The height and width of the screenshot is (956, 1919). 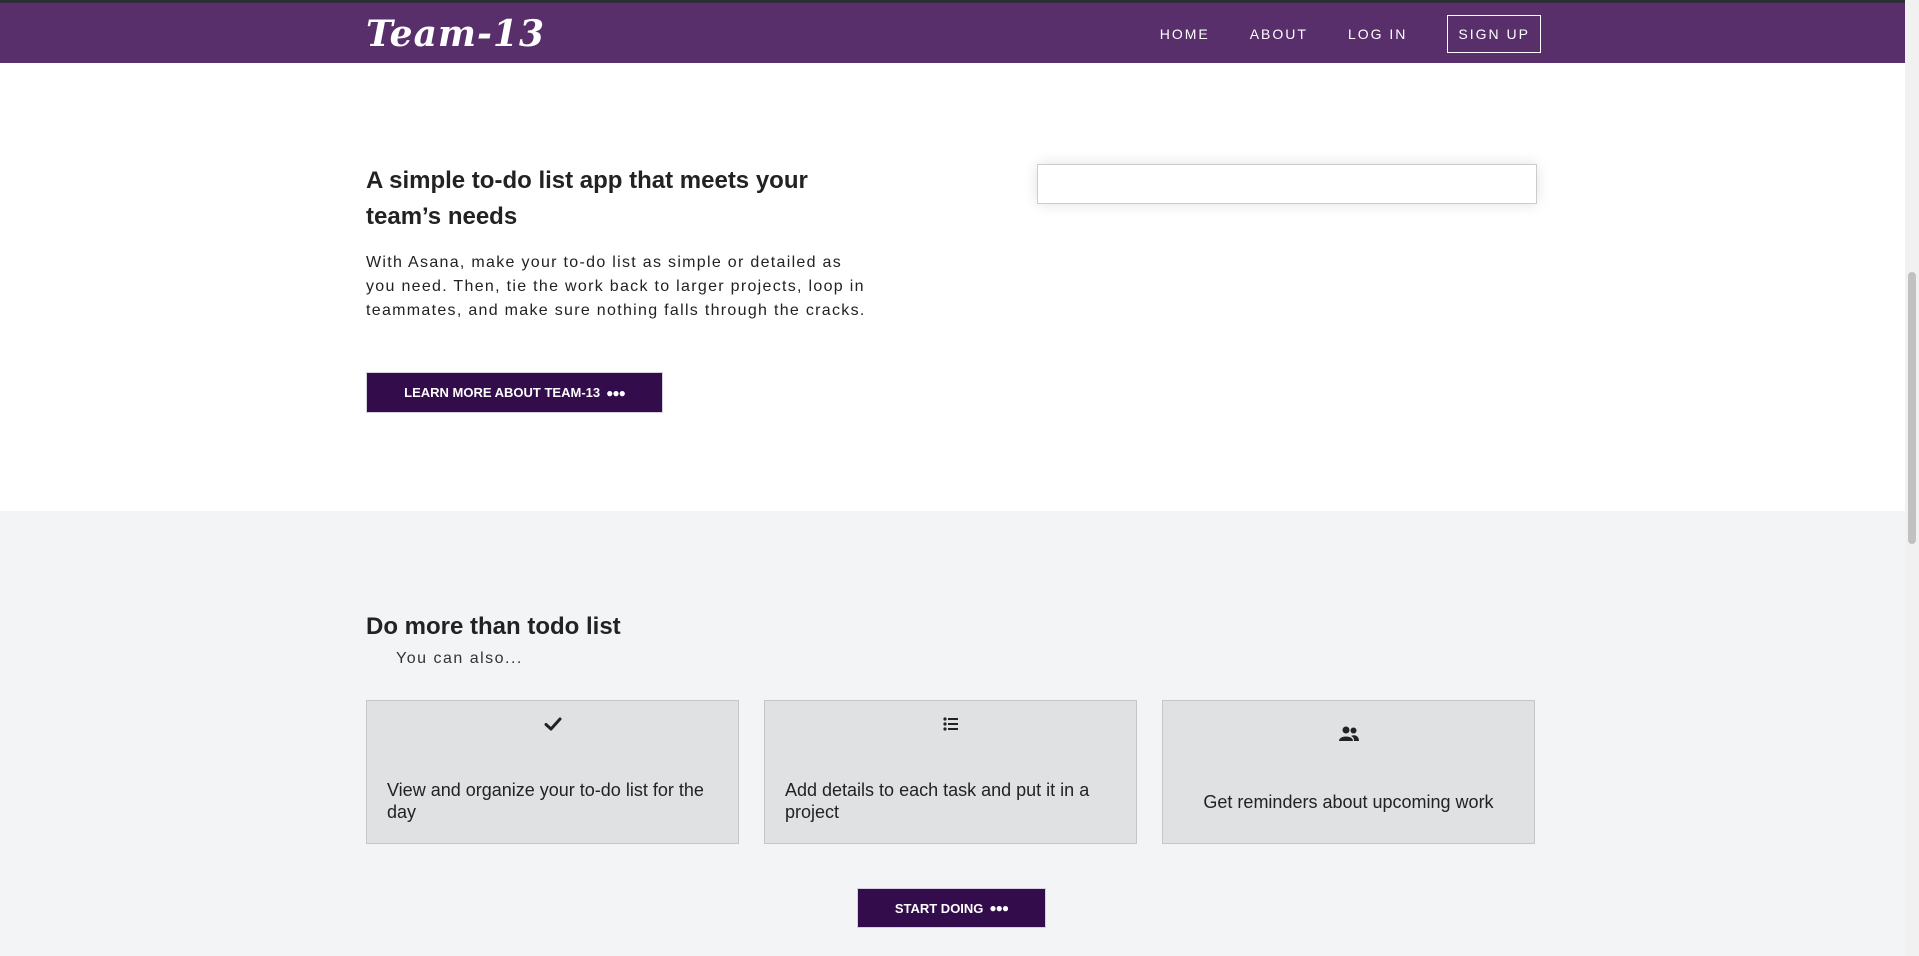 I want to click on feature-card: Get reminders about upcoming work, so click(x=1348, y=772).